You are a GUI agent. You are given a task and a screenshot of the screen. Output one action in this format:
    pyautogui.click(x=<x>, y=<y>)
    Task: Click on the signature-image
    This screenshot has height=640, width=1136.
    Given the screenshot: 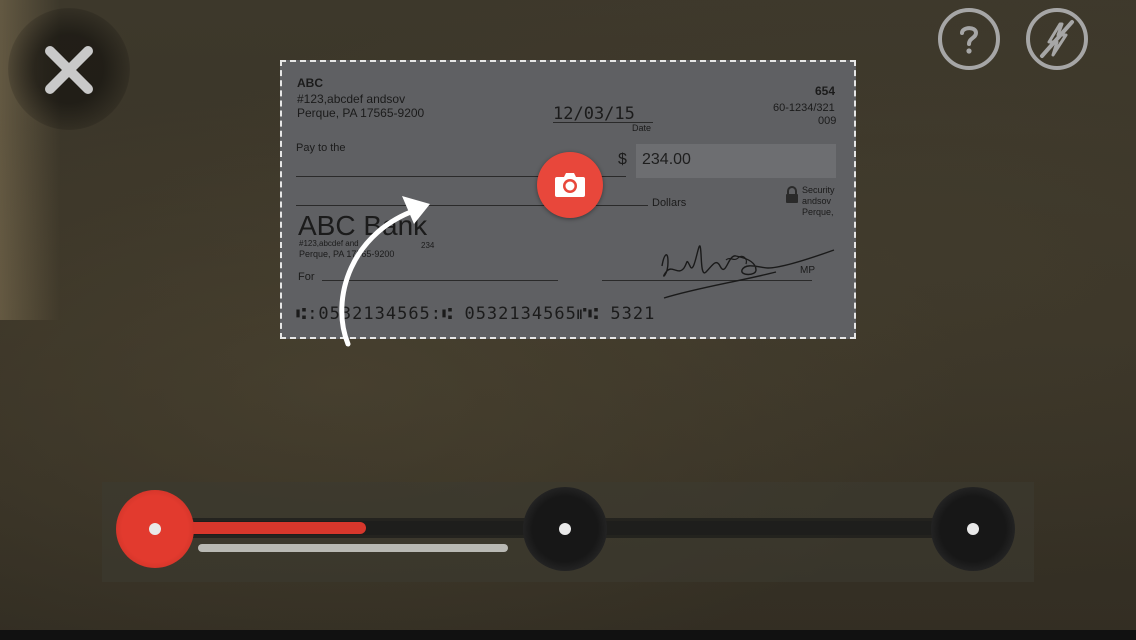 What is the action you would take?
    pyautogui.click(x=748, y=272)
    